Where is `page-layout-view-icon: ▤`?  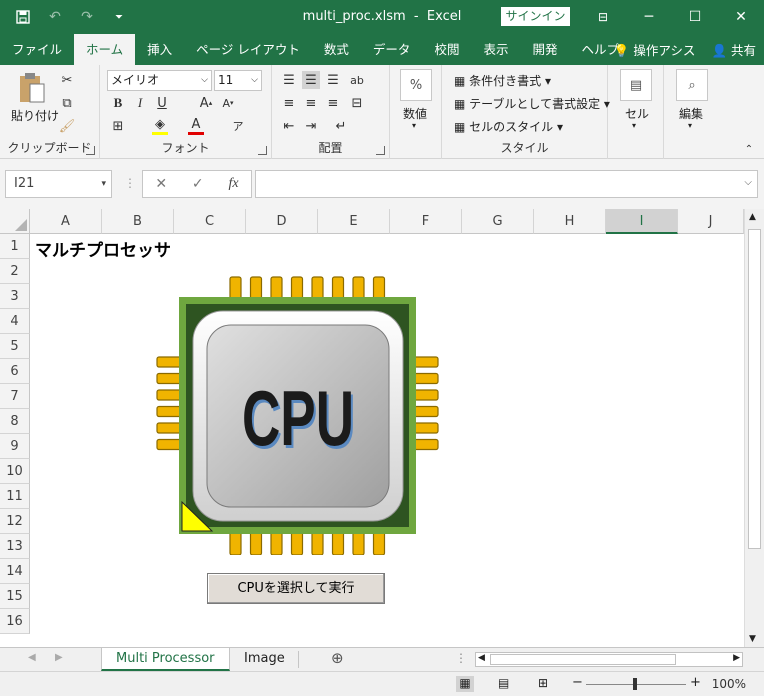
page-layout-view-icon: ▤ is located at coordinates (503, 683).